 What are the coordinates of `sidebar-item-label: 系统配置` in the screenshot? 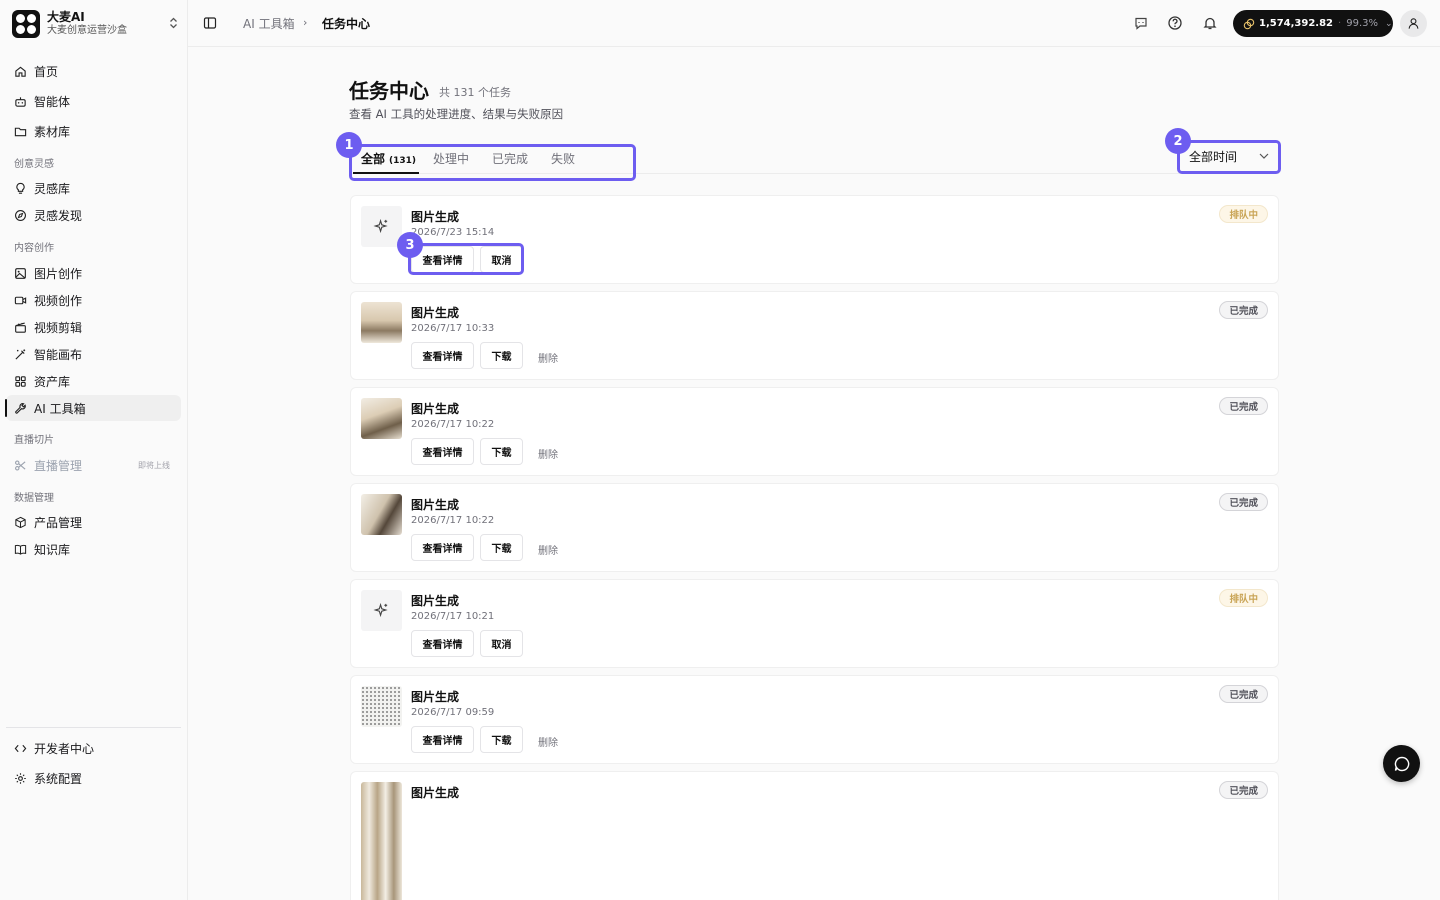 It's located at (58, 778).